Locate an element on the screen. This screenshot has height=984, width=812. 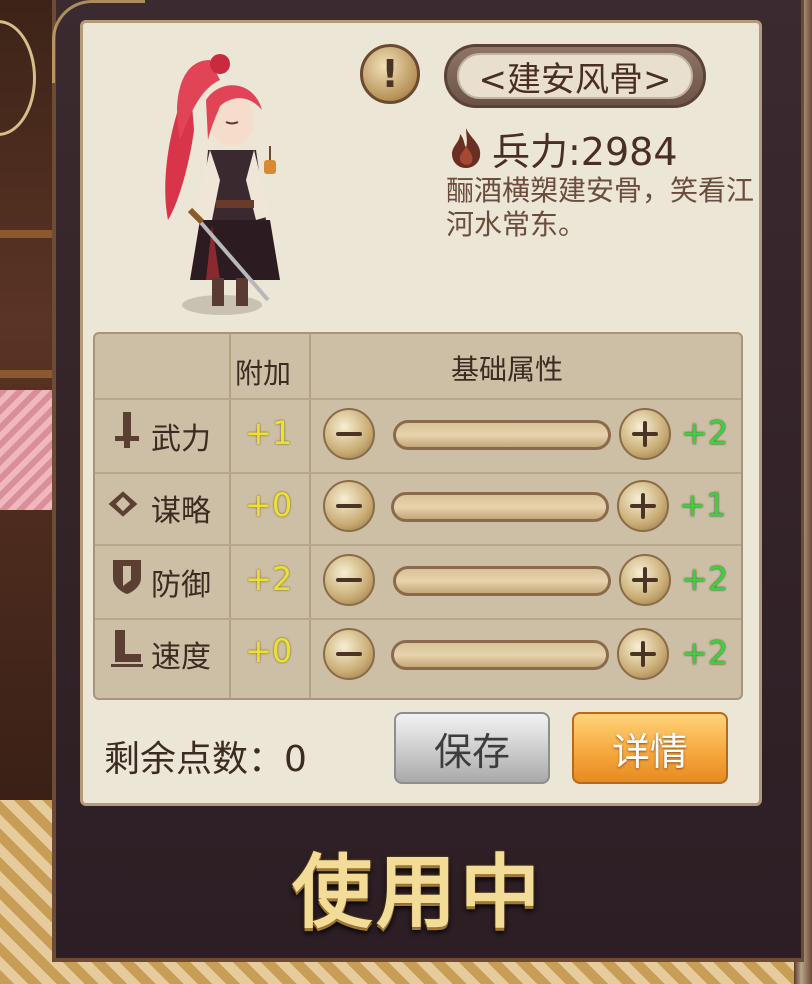
attribute-label-strategy: 谋略 is located at coordinates (181, 511).